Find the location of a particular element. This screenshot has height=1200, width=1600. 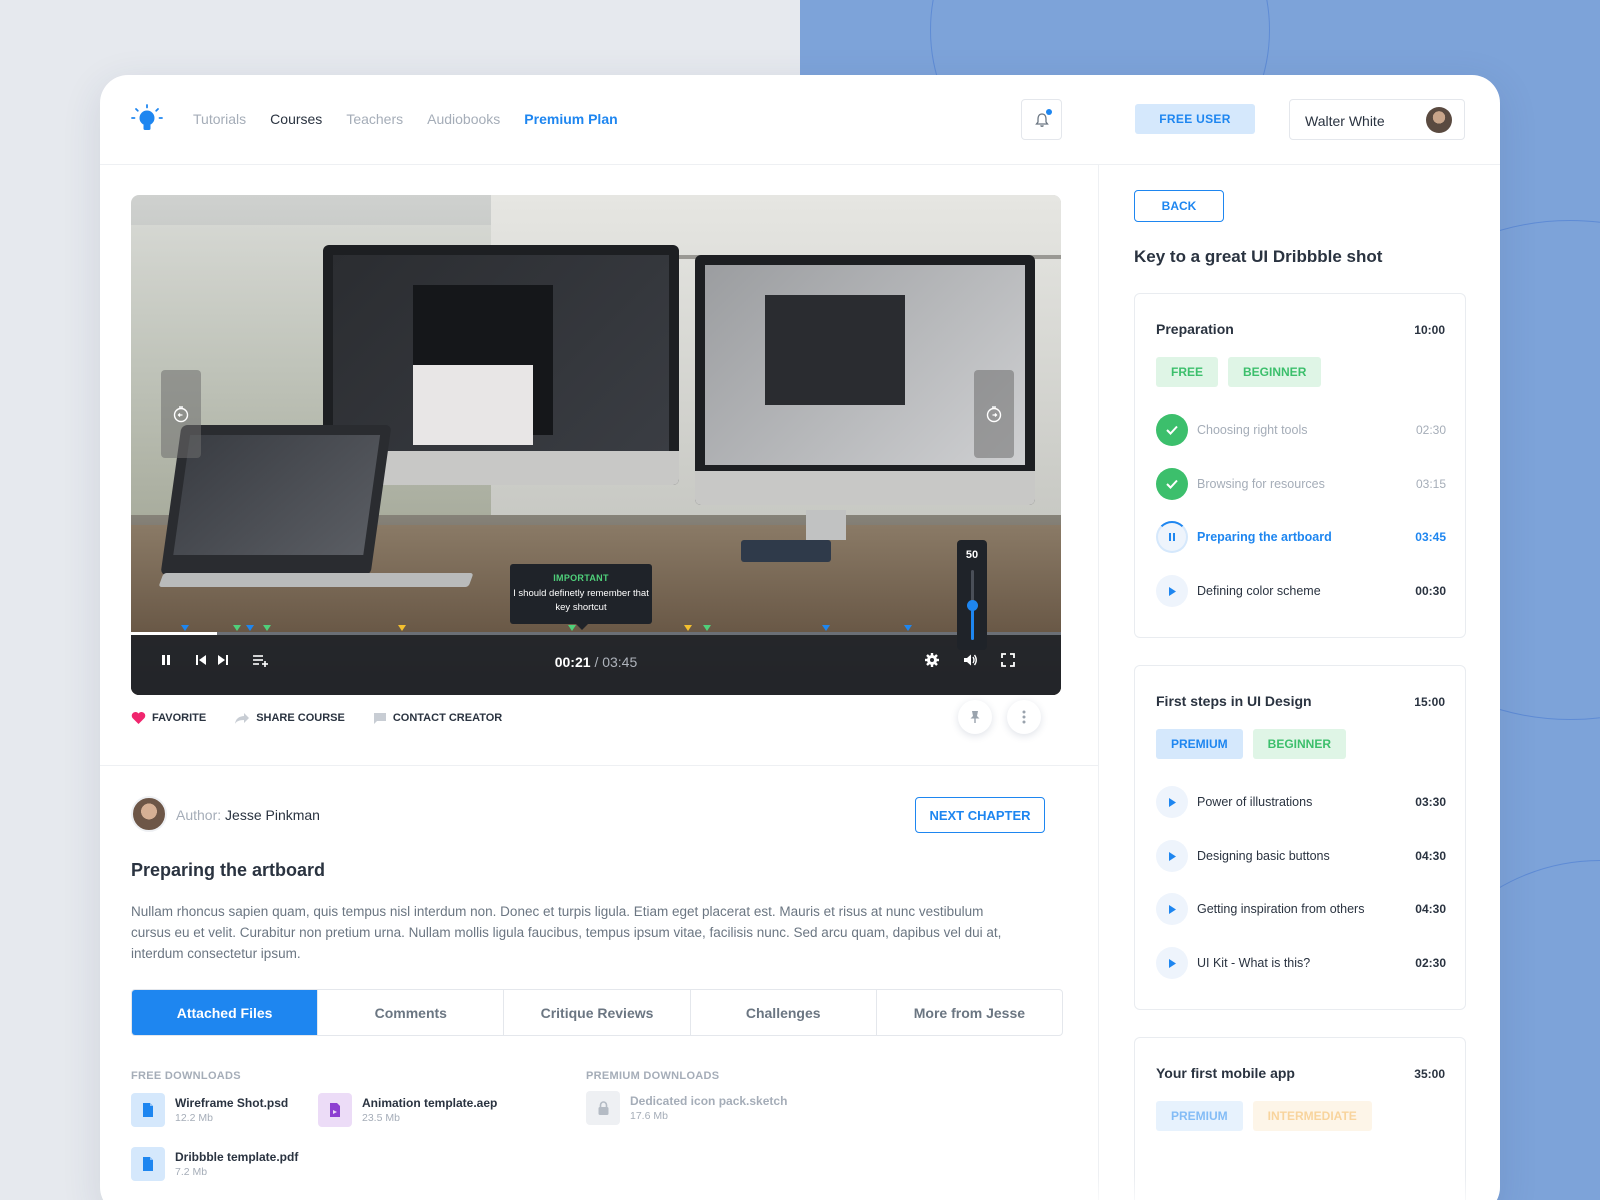

tab-critique-reviews: Critique Reviews is located at coordinates (596, 1012).